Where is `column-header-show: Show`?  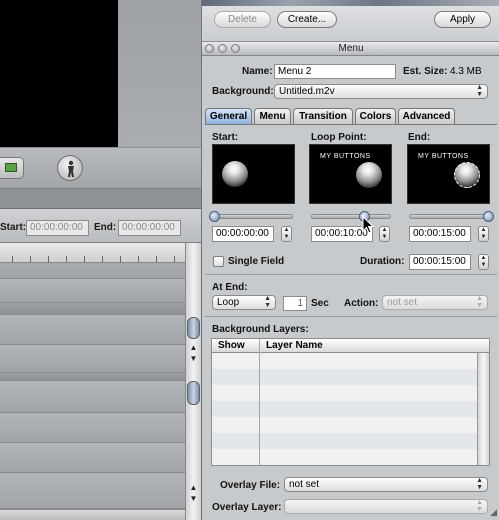 column-header-show: Show is located at coordinates (231, 345).